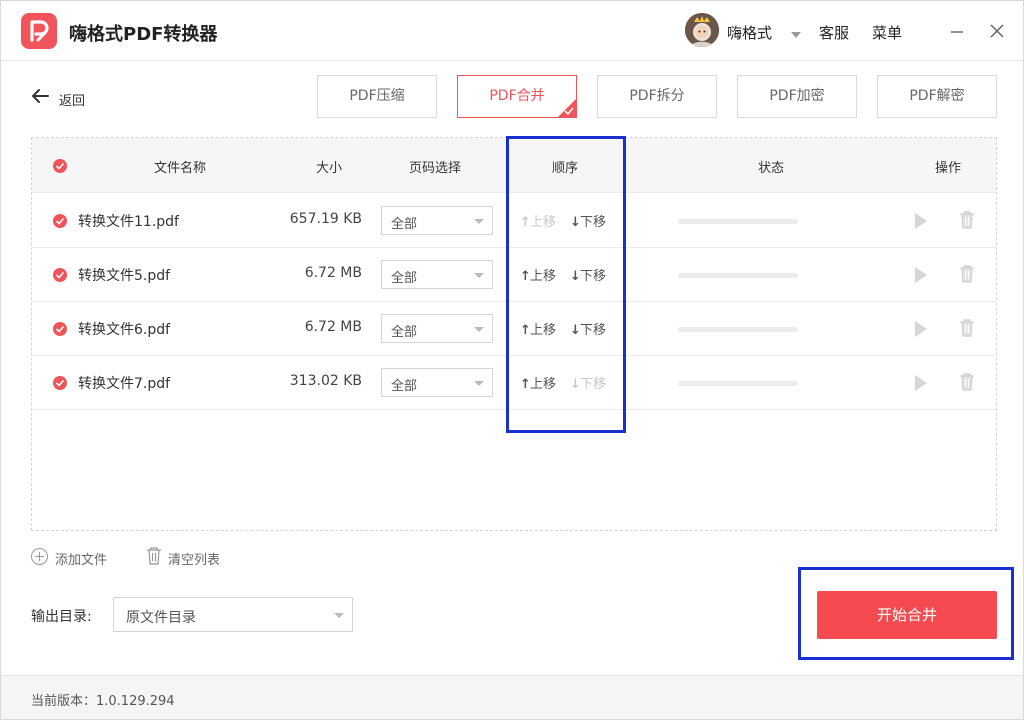 The image size is (1024, 720). Describe the element at coordinates (124, 330) in the screenshot. I see `file-name: 转换文件6.pdf` at that location.